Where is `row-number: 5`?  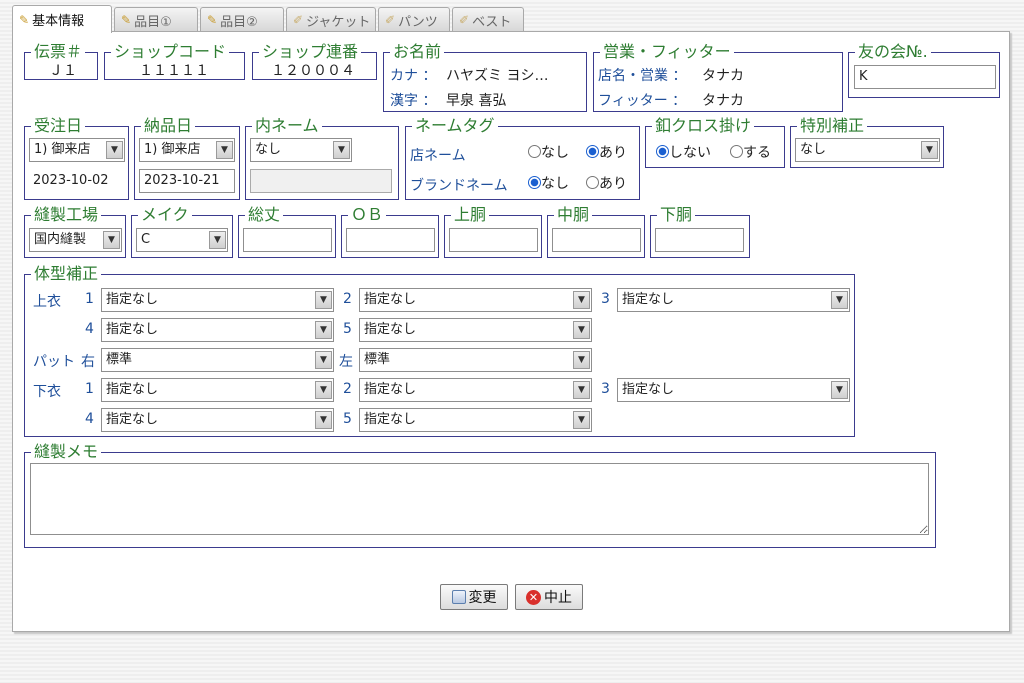
row-number: 5 is located at coordinates (347, 419).